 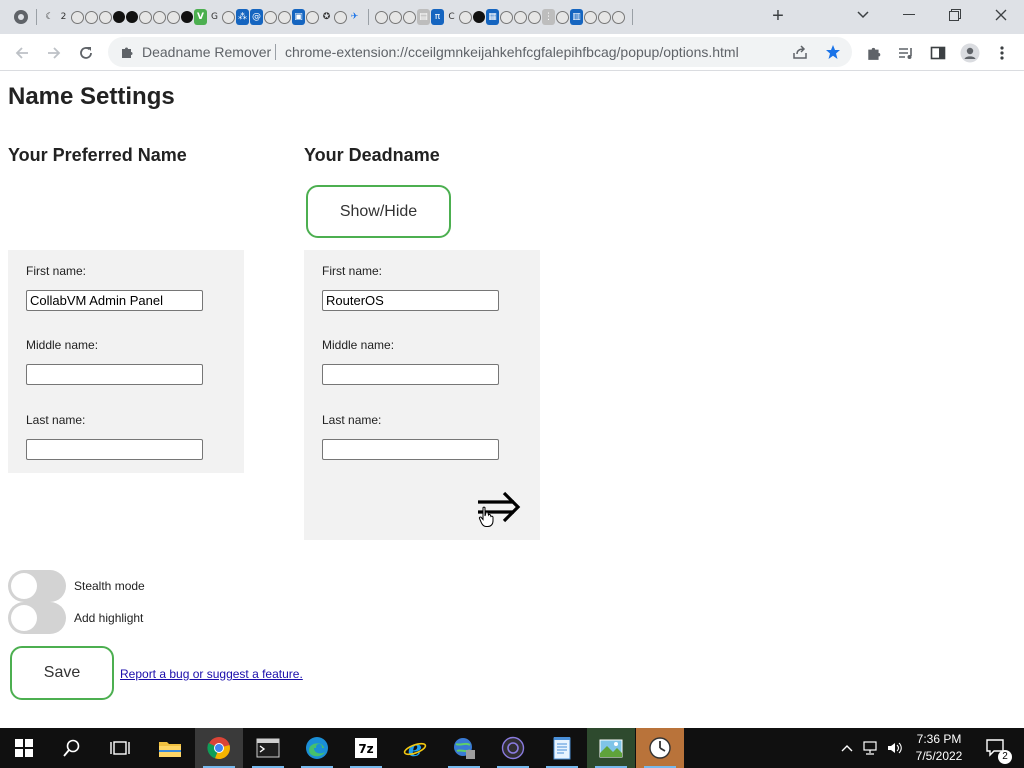 I want to click on tab-icon: ✪, so click(x=326, y=17).